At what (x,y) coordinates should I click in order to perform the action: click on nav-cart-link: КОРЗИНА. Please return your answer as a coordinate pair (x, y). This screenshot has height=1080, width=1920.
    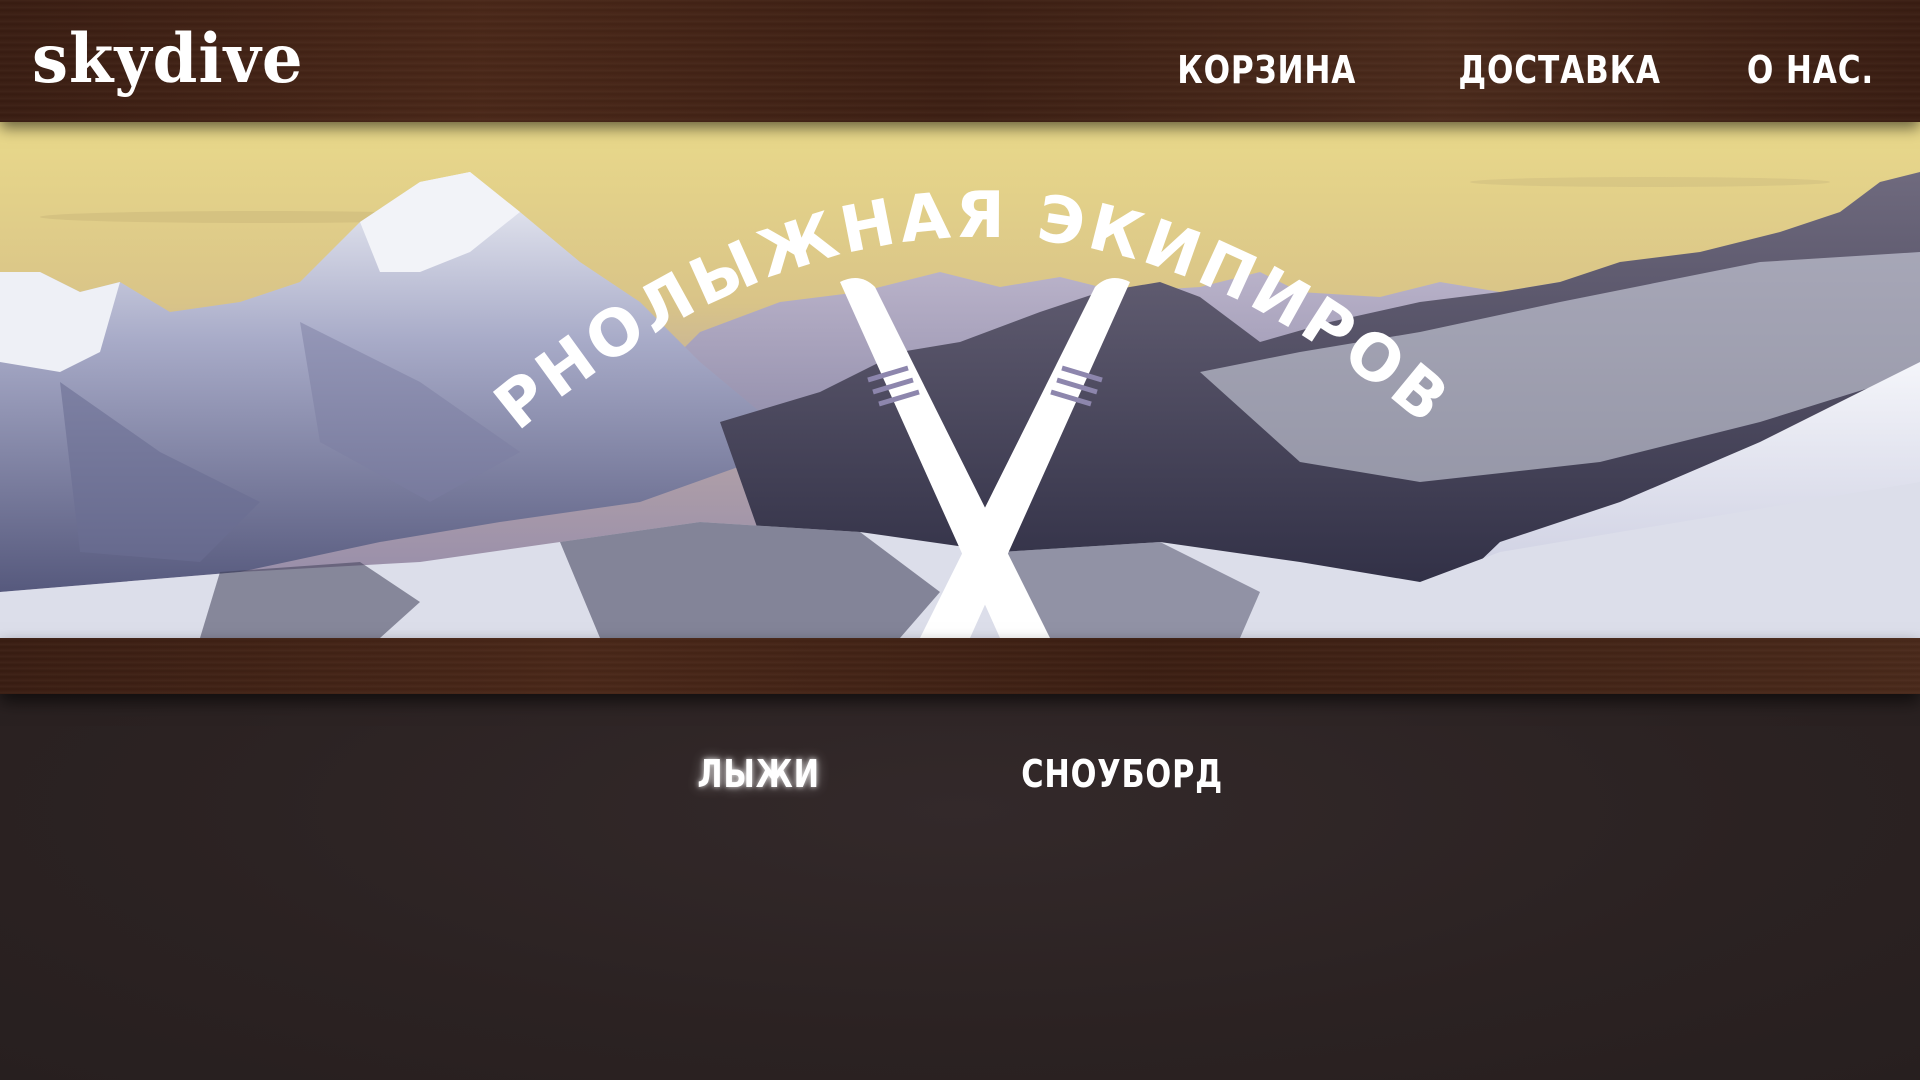
    Looking at the image, I should click on (1266, 70).